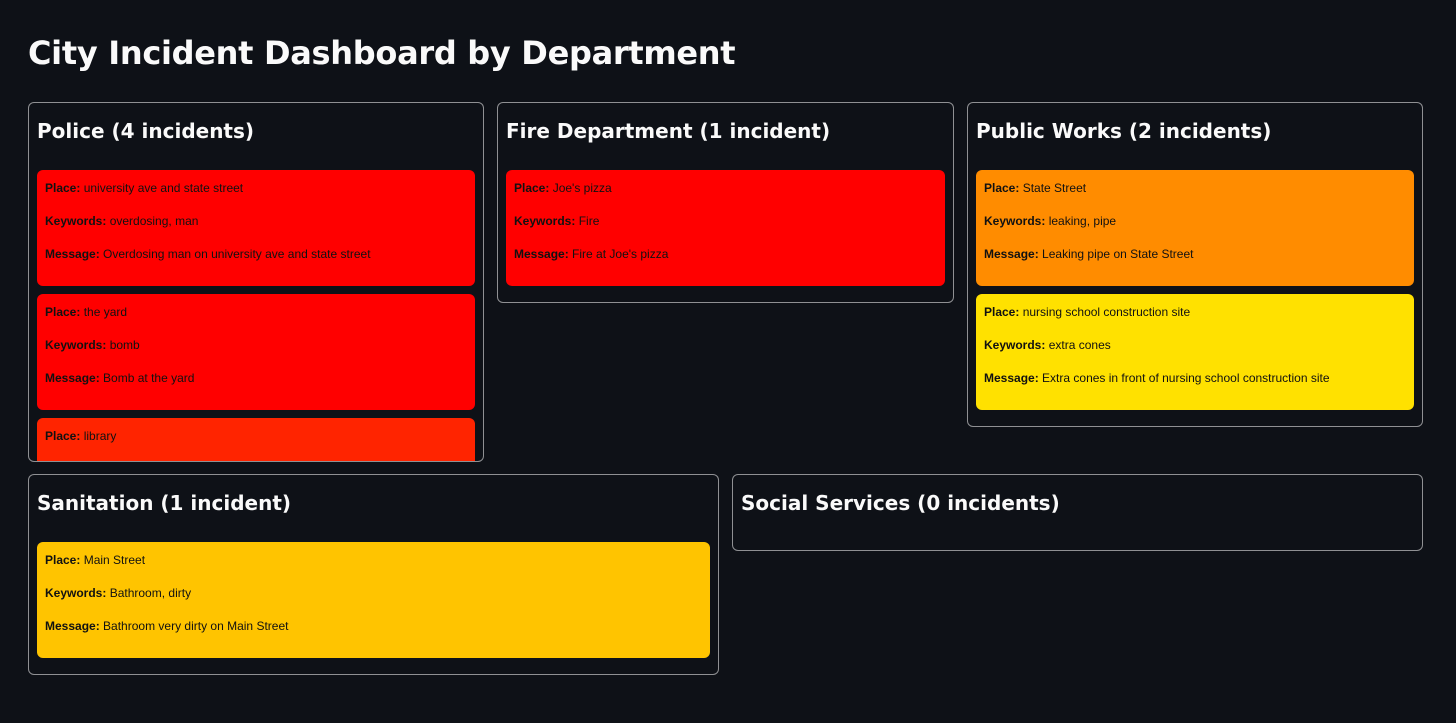 Image resolution: width=1456 pixels, height=723 pixels. I want to click on incident-keywords-row: Keywords: leaking, pipe, so click(1195, 229).